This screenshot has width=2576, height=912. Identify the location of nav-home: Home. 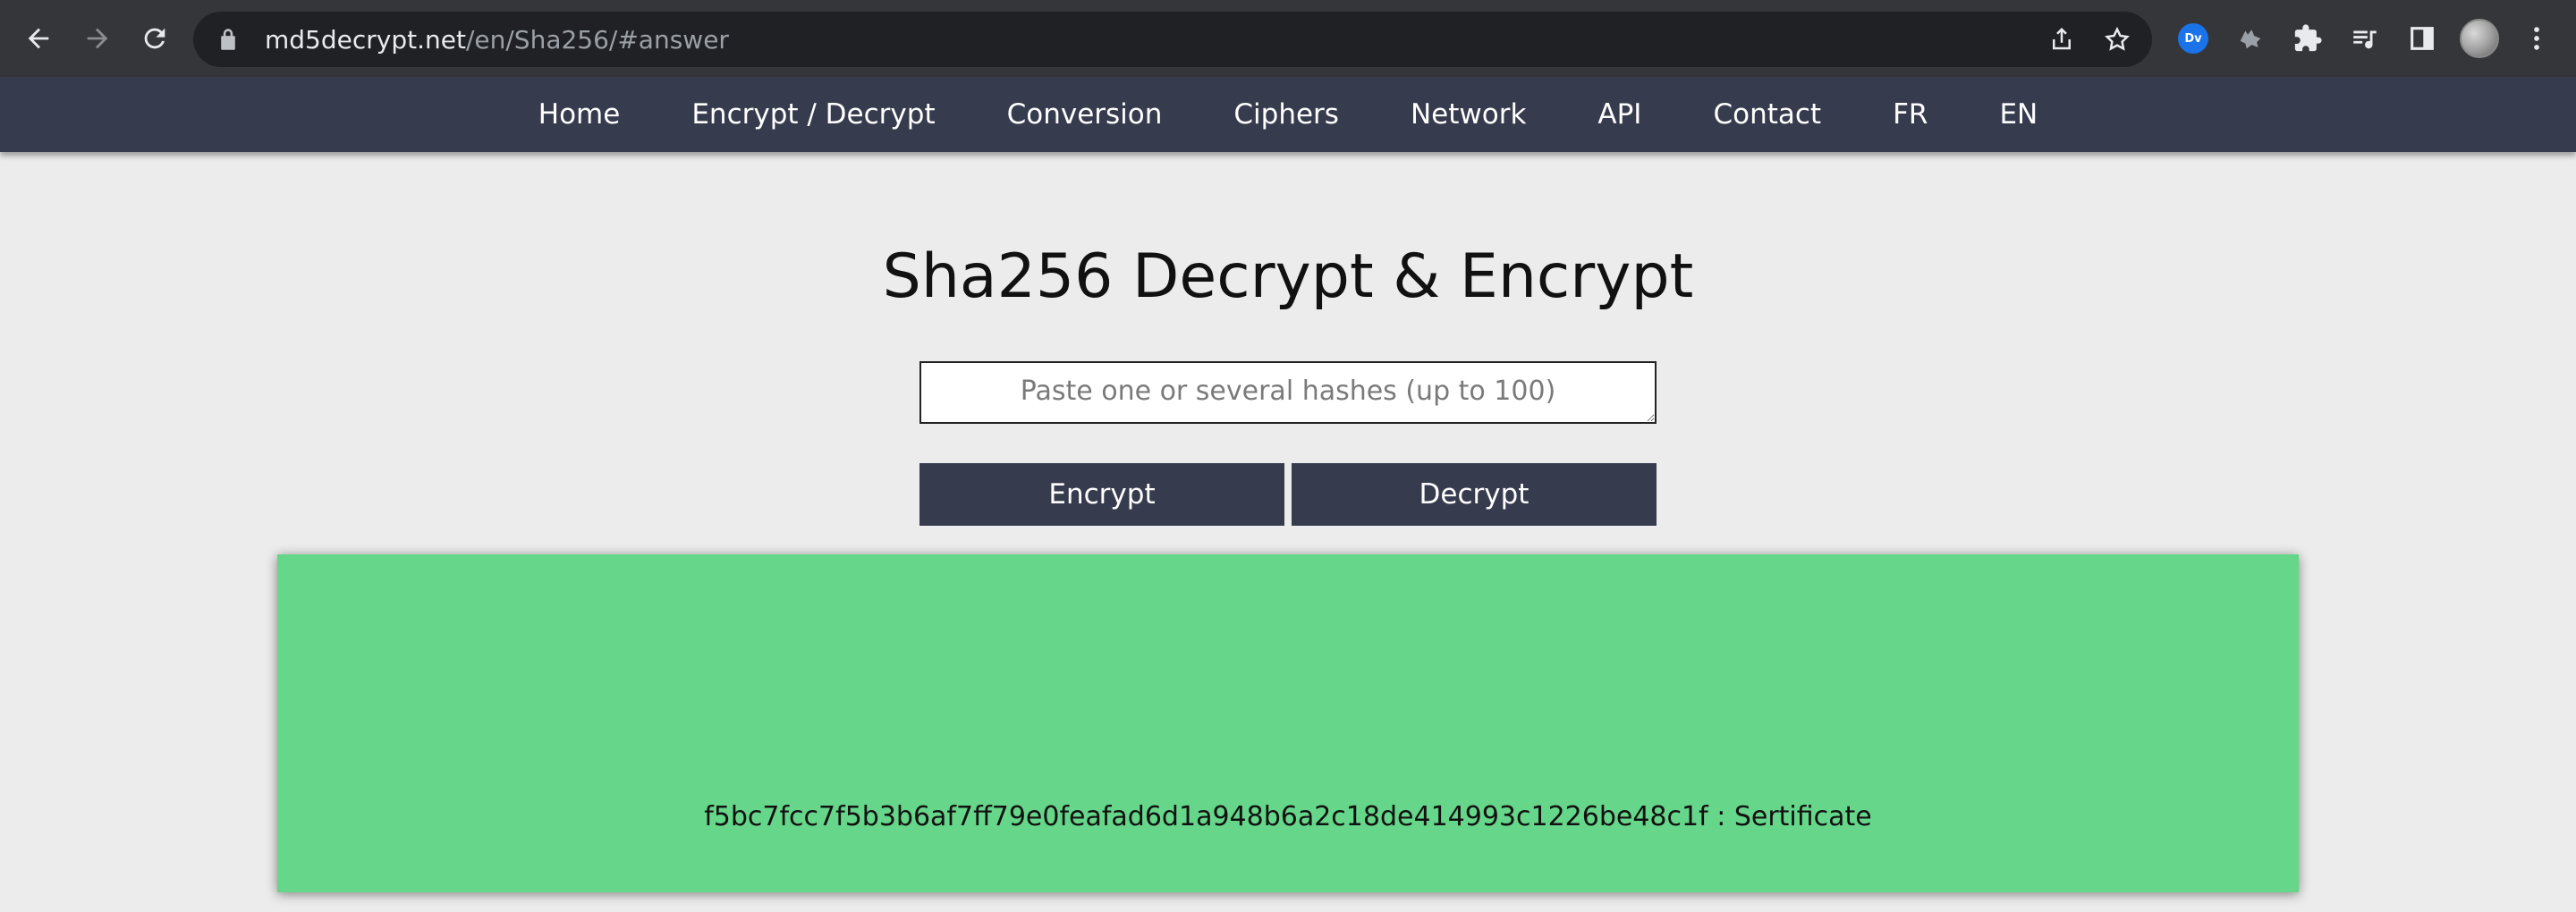
(580, 114).